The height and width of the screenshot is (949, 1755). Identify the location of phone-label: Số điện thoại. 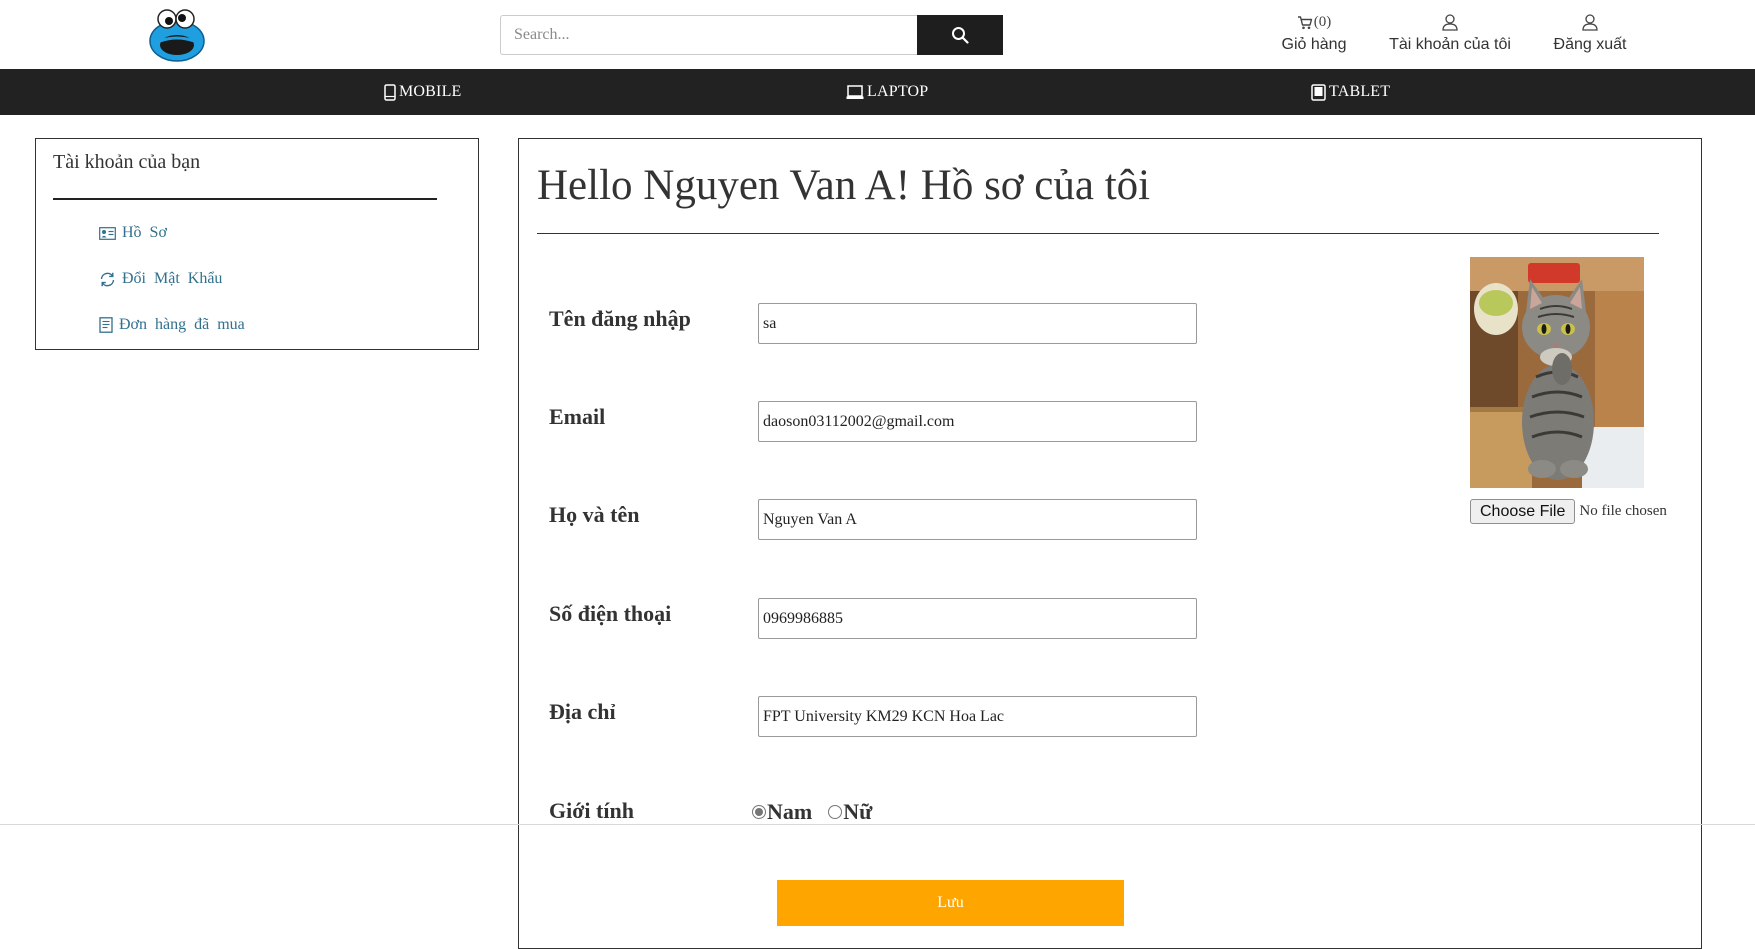
(610, 613).